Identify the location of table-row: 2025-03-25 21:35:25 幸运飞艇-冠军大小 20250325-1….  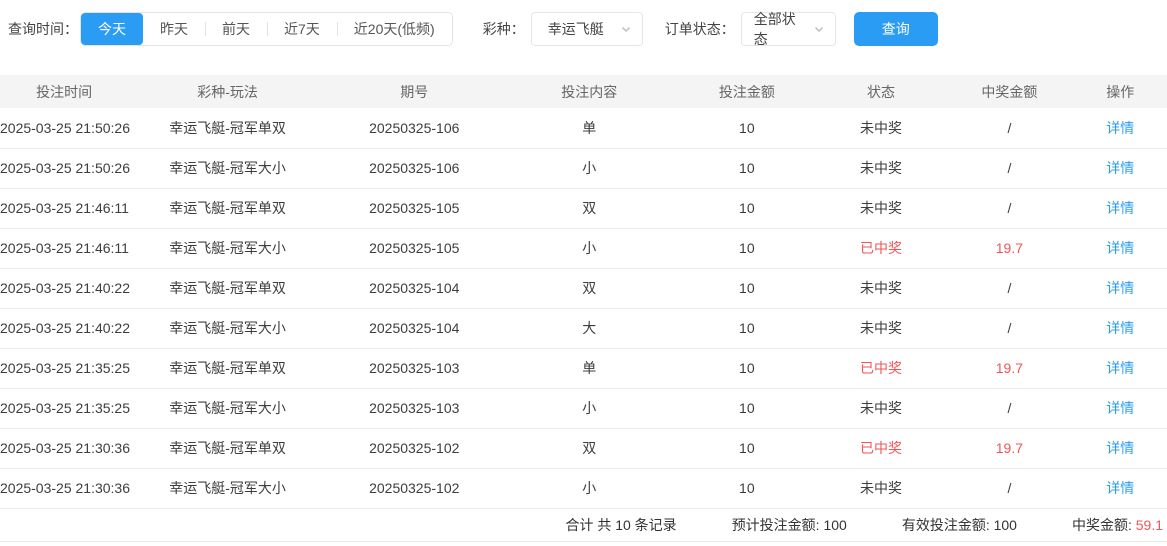
(583, 408).